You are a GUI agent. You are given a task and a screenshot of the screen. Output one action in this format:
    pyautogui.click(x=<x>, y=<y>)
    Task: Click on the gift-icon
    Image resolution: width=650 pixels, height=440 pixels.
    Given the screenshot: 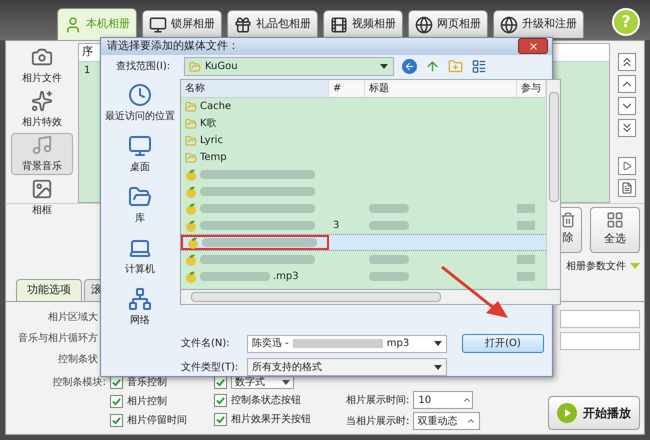 What is the action you would take?
    pyautogui.click(x=243, y=25)
    